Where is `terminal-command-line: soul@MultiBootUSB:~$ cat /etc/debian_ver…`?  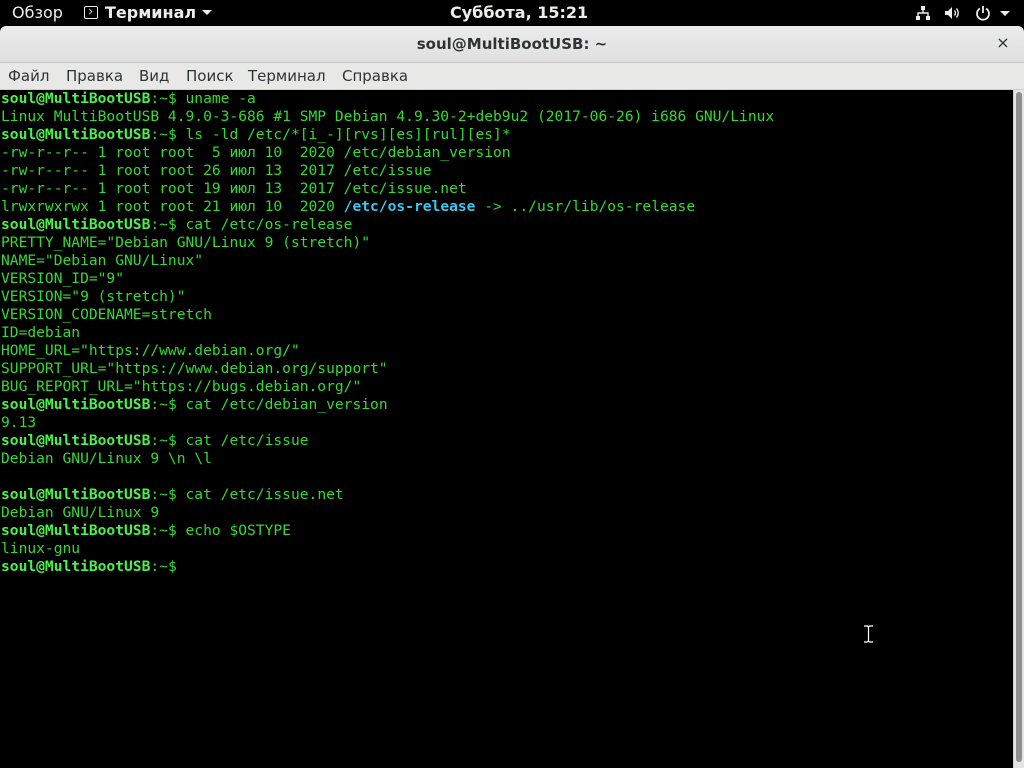 terminal-command-line: soul@MultiBootUSB:~$ cat /etc/debian_ver… is located at coordinates (506, 405).